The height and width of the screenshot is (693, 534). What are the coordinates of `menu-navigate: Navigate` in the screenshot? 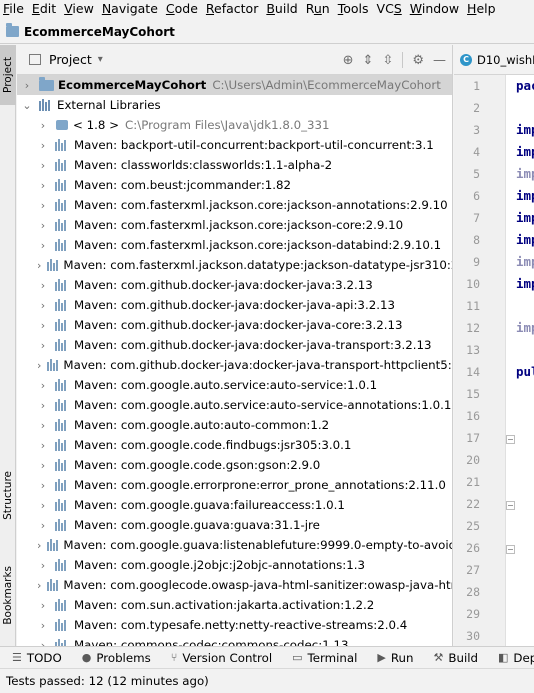 It's located at (131, 8).